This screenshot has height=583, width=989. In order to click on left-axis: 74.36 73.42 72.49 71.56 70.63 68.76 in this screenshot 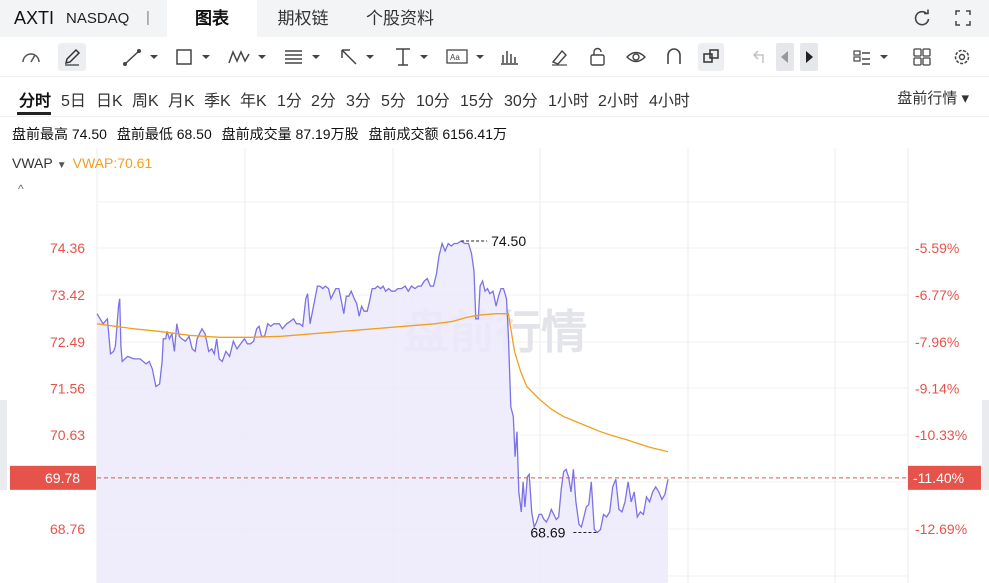, I will do `click(67, 388)`.